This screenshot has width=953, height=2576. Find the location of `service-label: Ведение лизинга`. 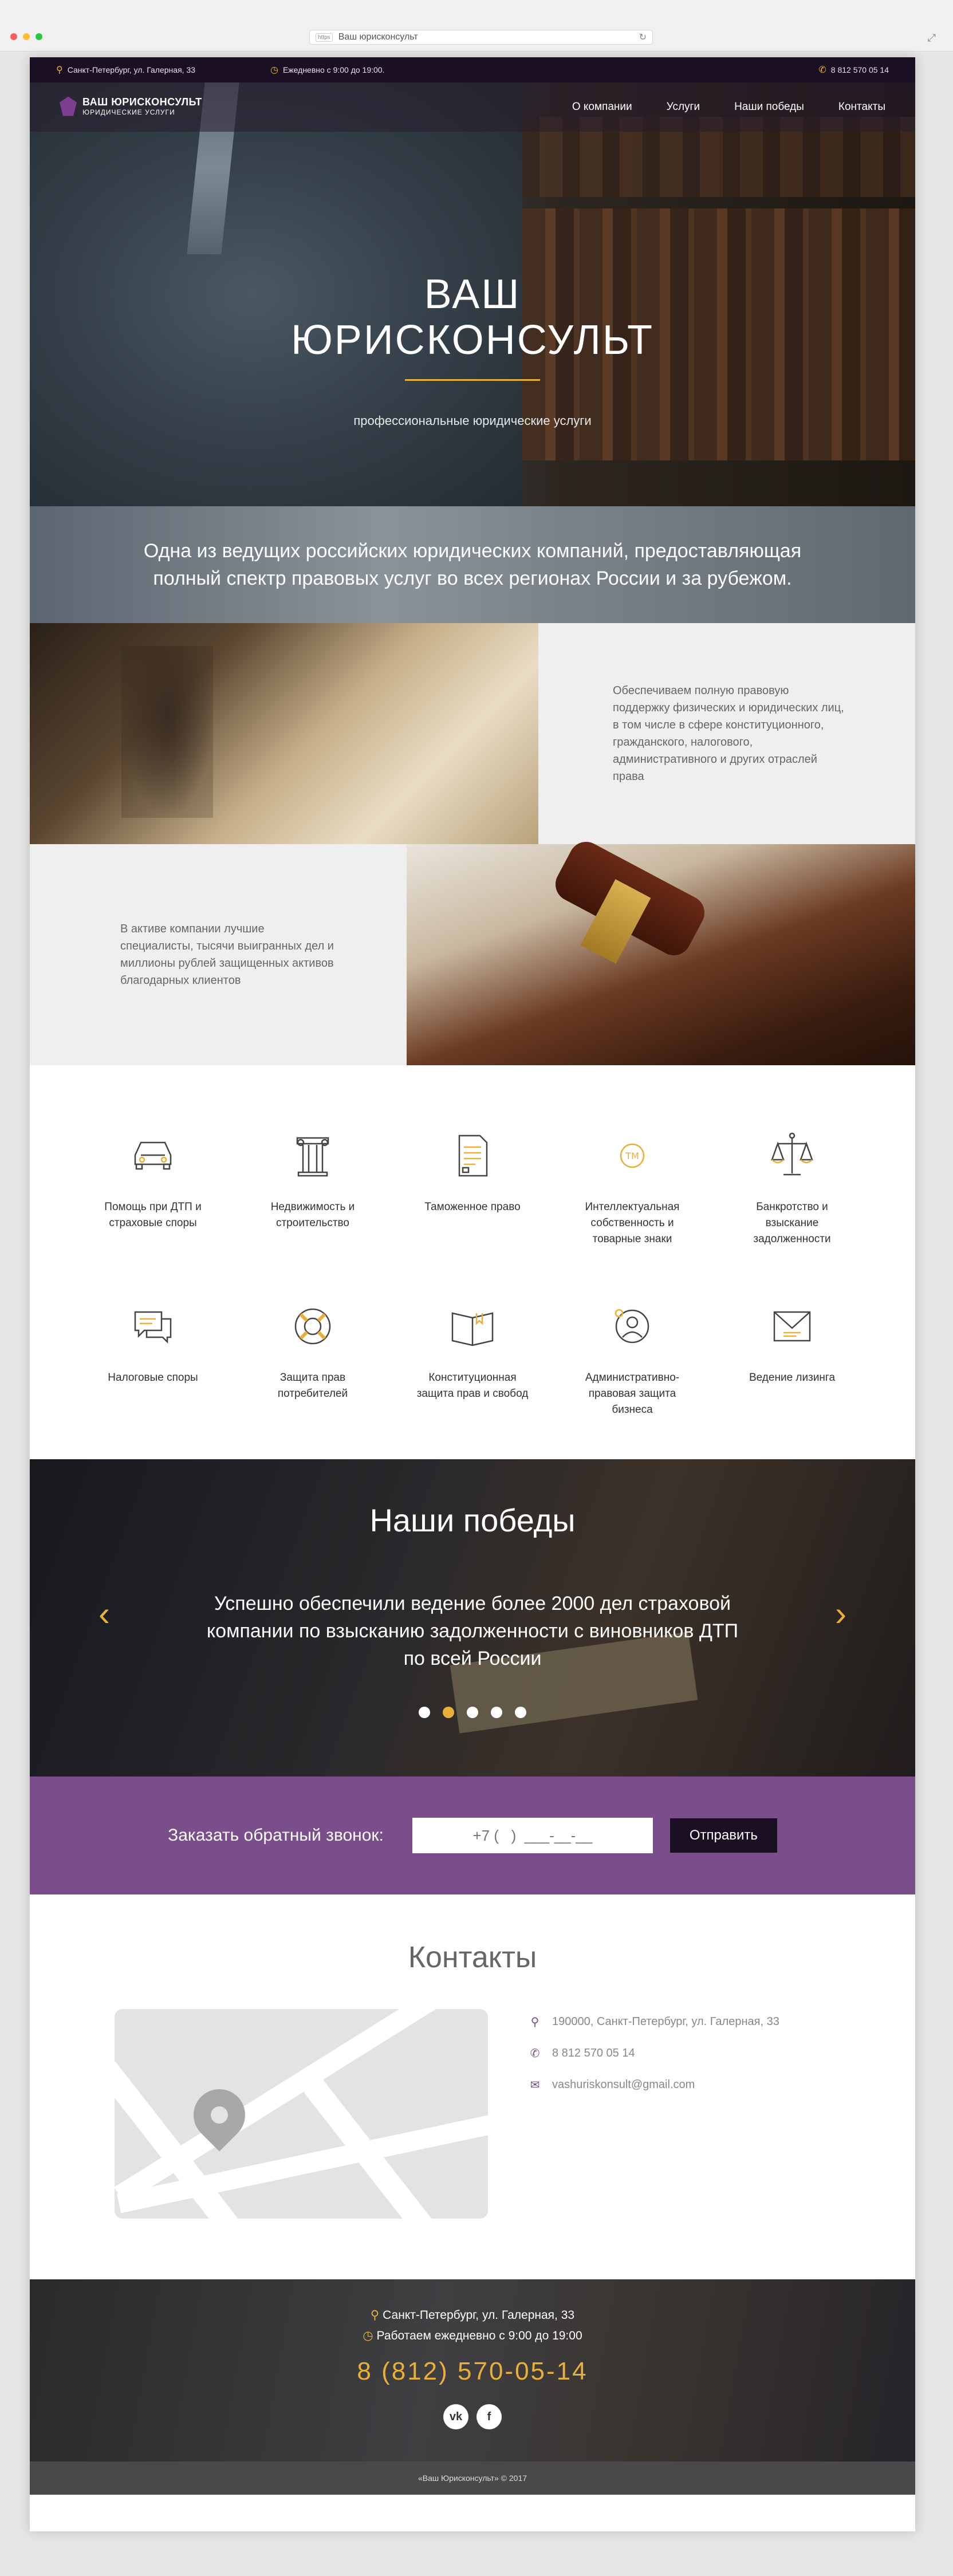

service-label: Ведение лизинга is located at coordinates (793, 1378).